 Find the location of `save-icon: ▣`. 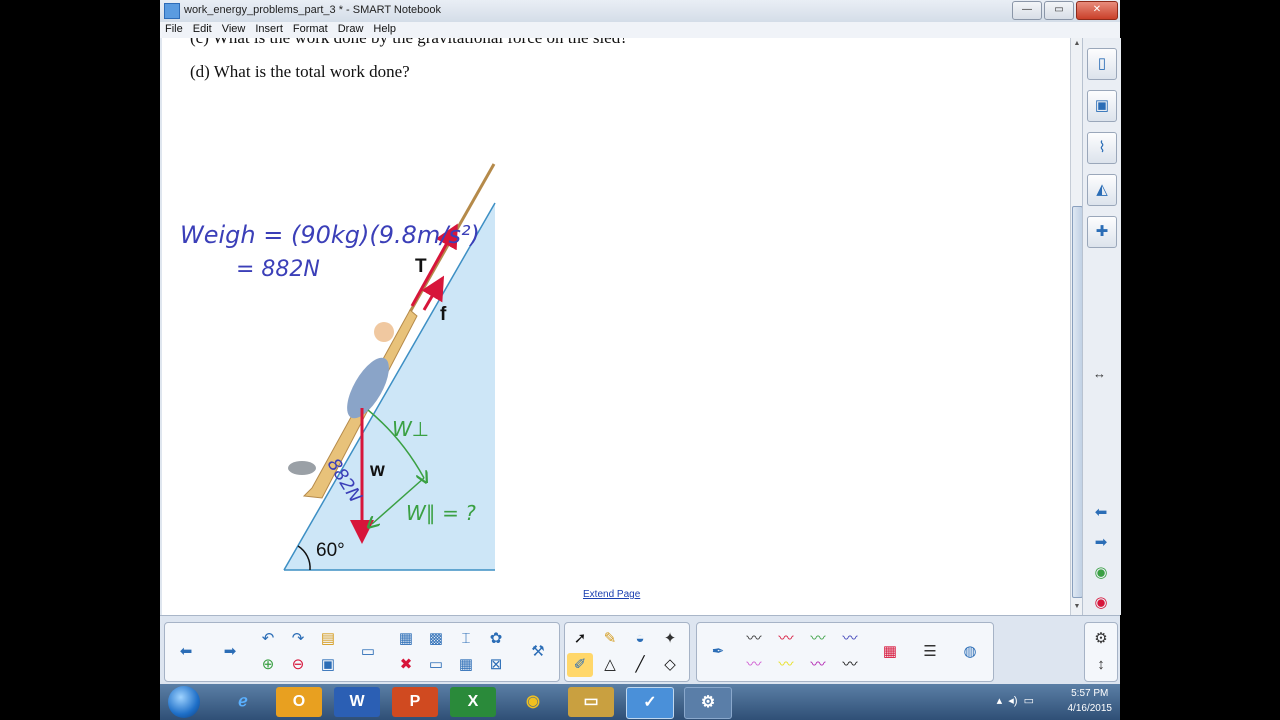

save-icon: ▣ is located at coordinates (328, 665).